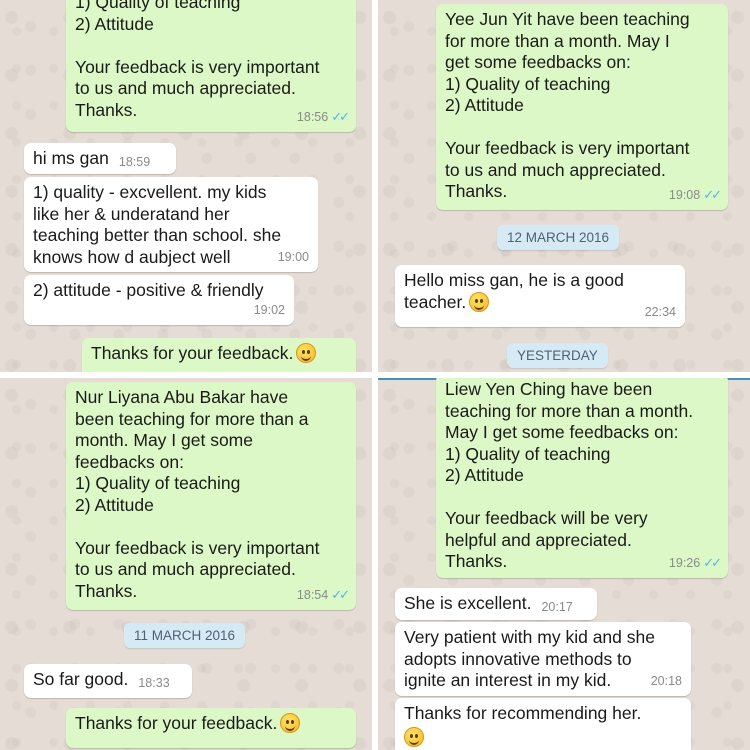 Image resolution: width=750 pixels, height=750 pixels. Describe the element at coordinates (293, 256) in the screenshot. I see `message-time: 19:00` at that location.